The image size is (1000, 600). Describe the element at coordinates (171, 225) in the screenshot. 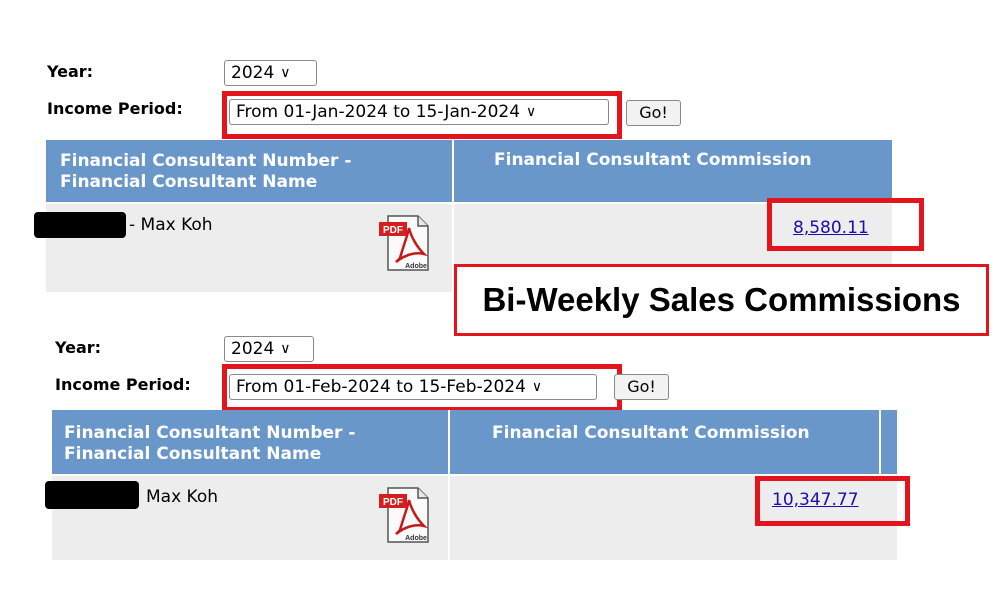

I see `consultant-name: - Max Koh` at that location.